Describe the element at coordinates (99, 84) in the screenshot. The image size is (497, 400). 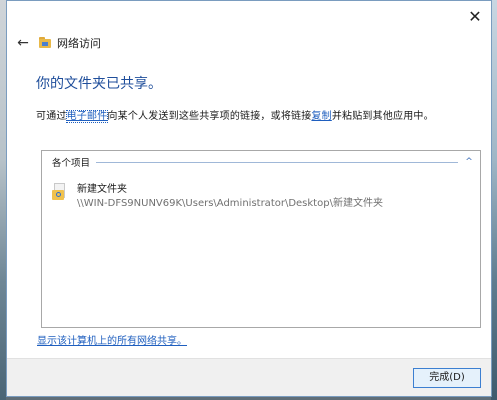
I see `page-heading: 你的文件夹已共享。` at that location.